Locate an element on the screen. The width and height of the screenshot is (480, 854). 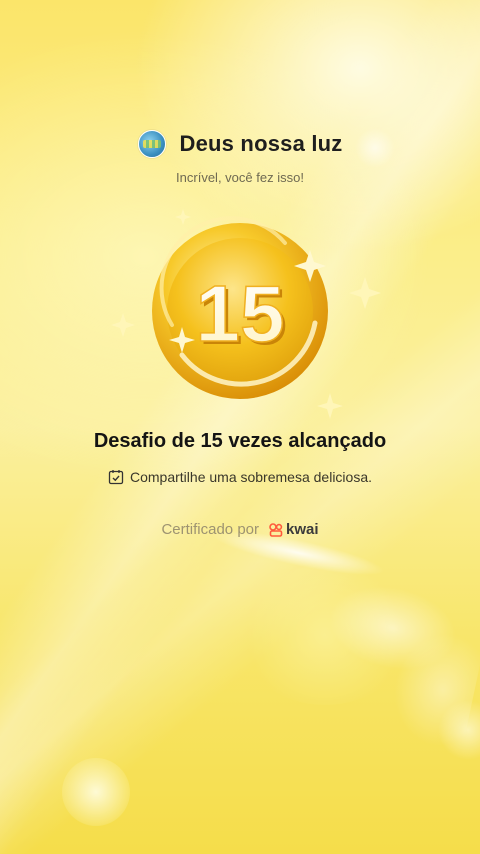
avatar is located at coordinates (151, 144).